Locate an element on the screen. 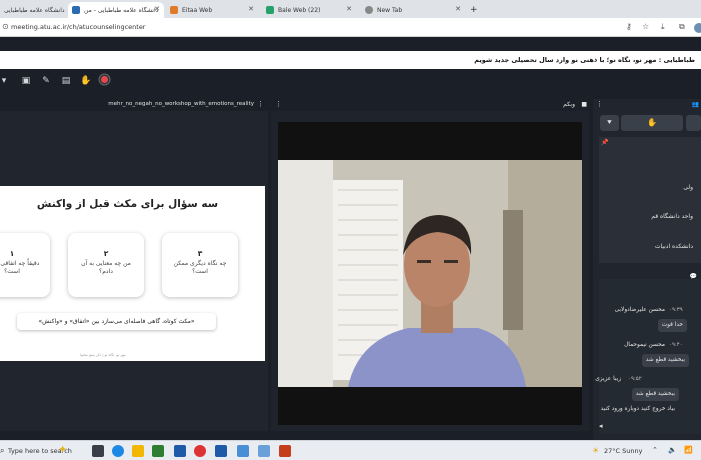 The image size is (701, 460). card-text: چه نگاه دیگری ممکن است؟ is located at coordinates (200, 267).